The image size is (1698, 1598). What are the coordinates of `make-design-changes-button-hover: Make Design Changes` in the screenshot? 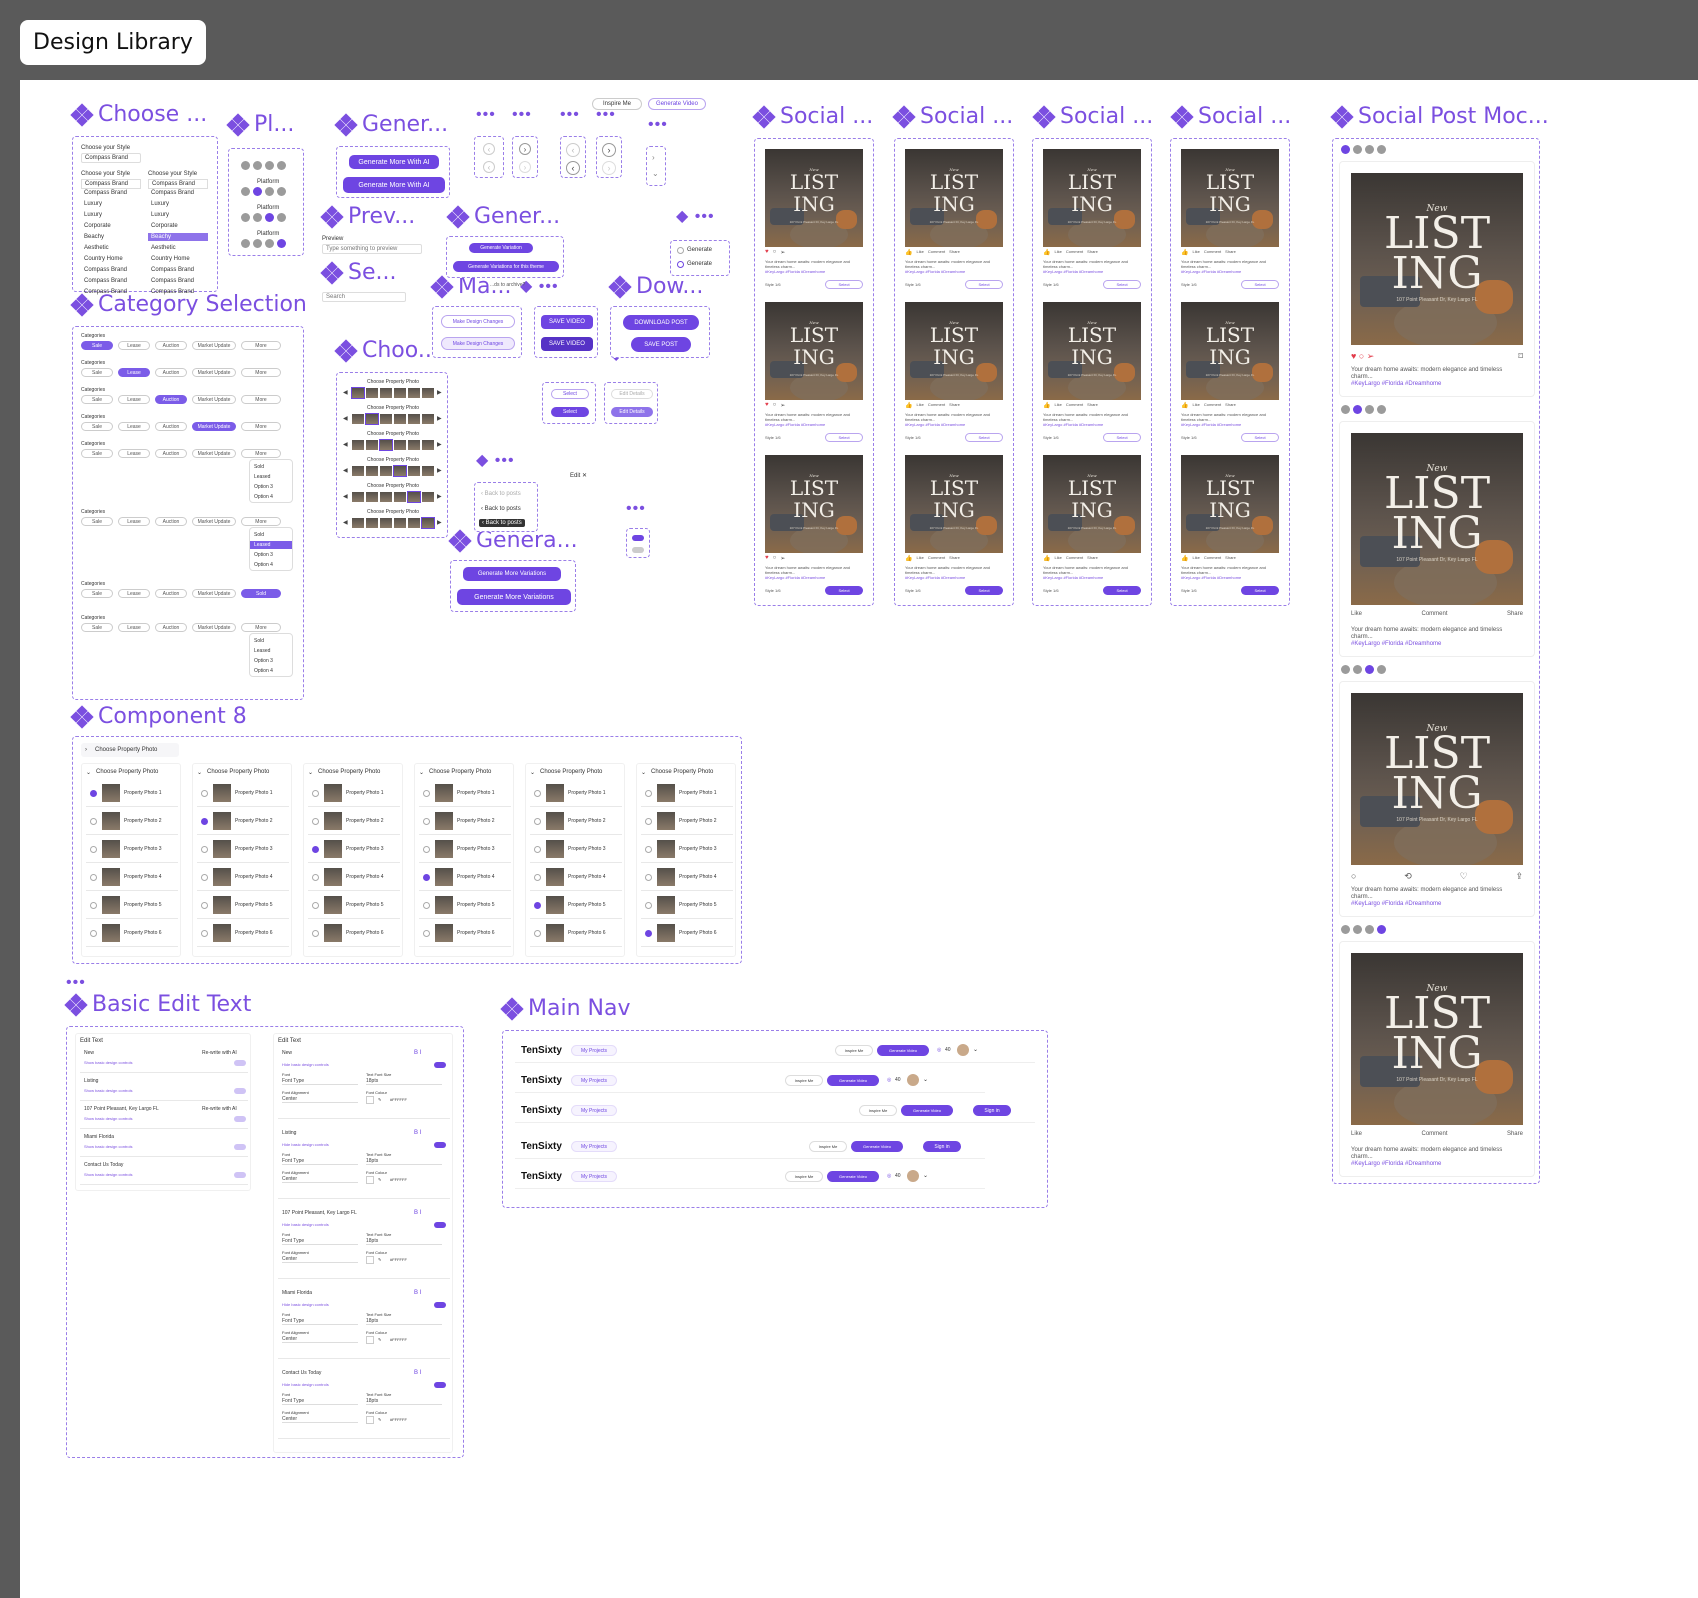 It's located at (478, 343).